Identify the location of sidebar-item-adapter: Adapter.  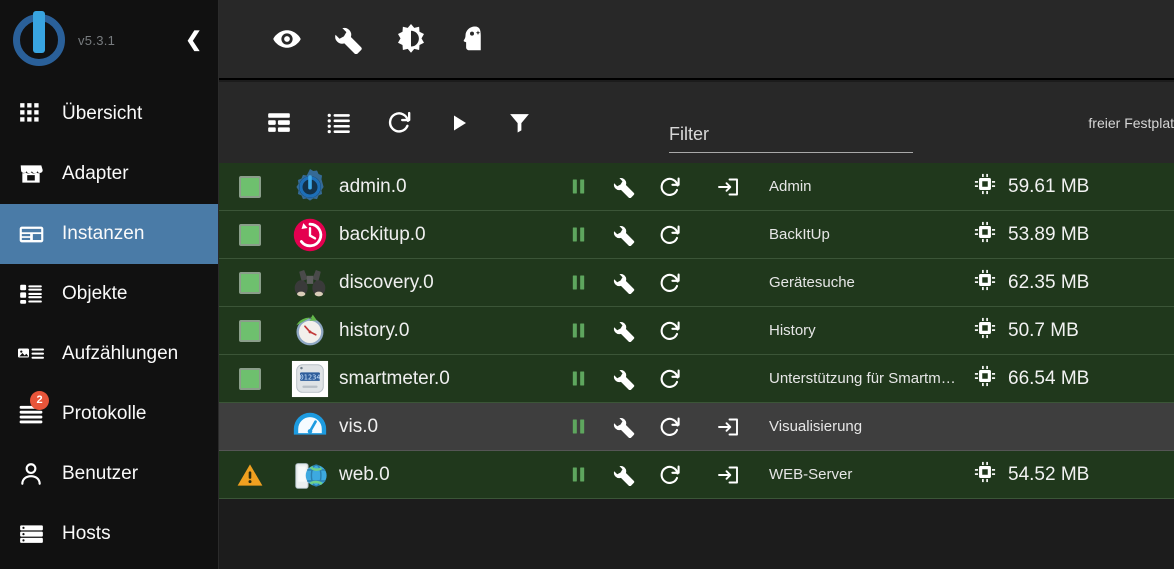
(109, 174).